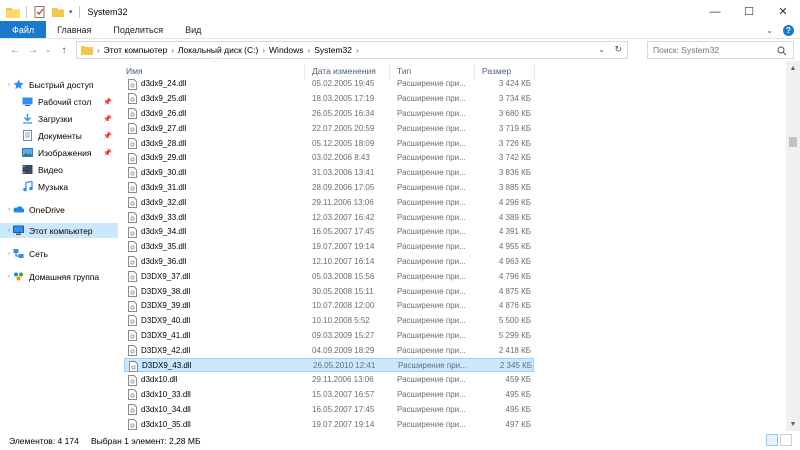 This screenshot has width=800, height=450. Describe the element at coordinates (218, 50) in the screenshot. I see `breadcrumb-local-disk: Локальный диск (C:)` at that location.